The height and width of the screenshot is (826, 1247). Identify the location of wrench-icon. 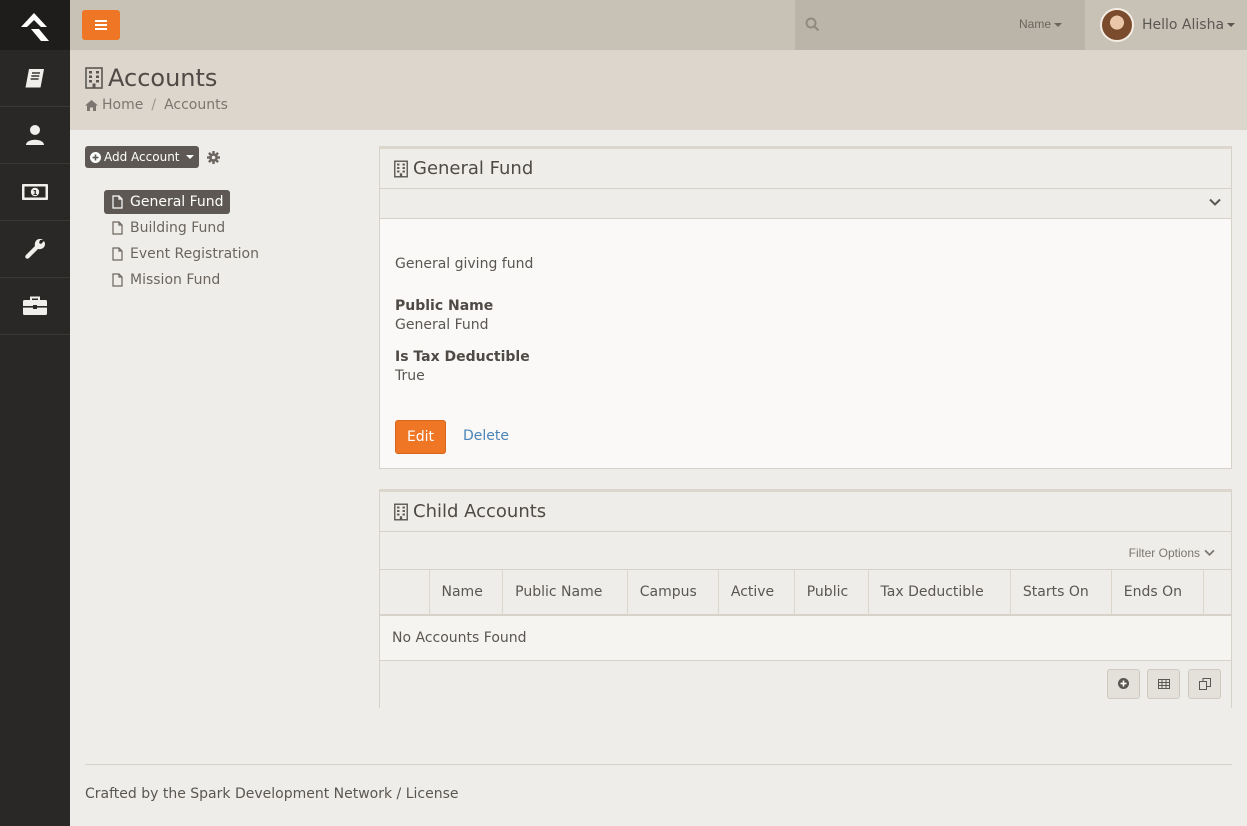
(35, 249).